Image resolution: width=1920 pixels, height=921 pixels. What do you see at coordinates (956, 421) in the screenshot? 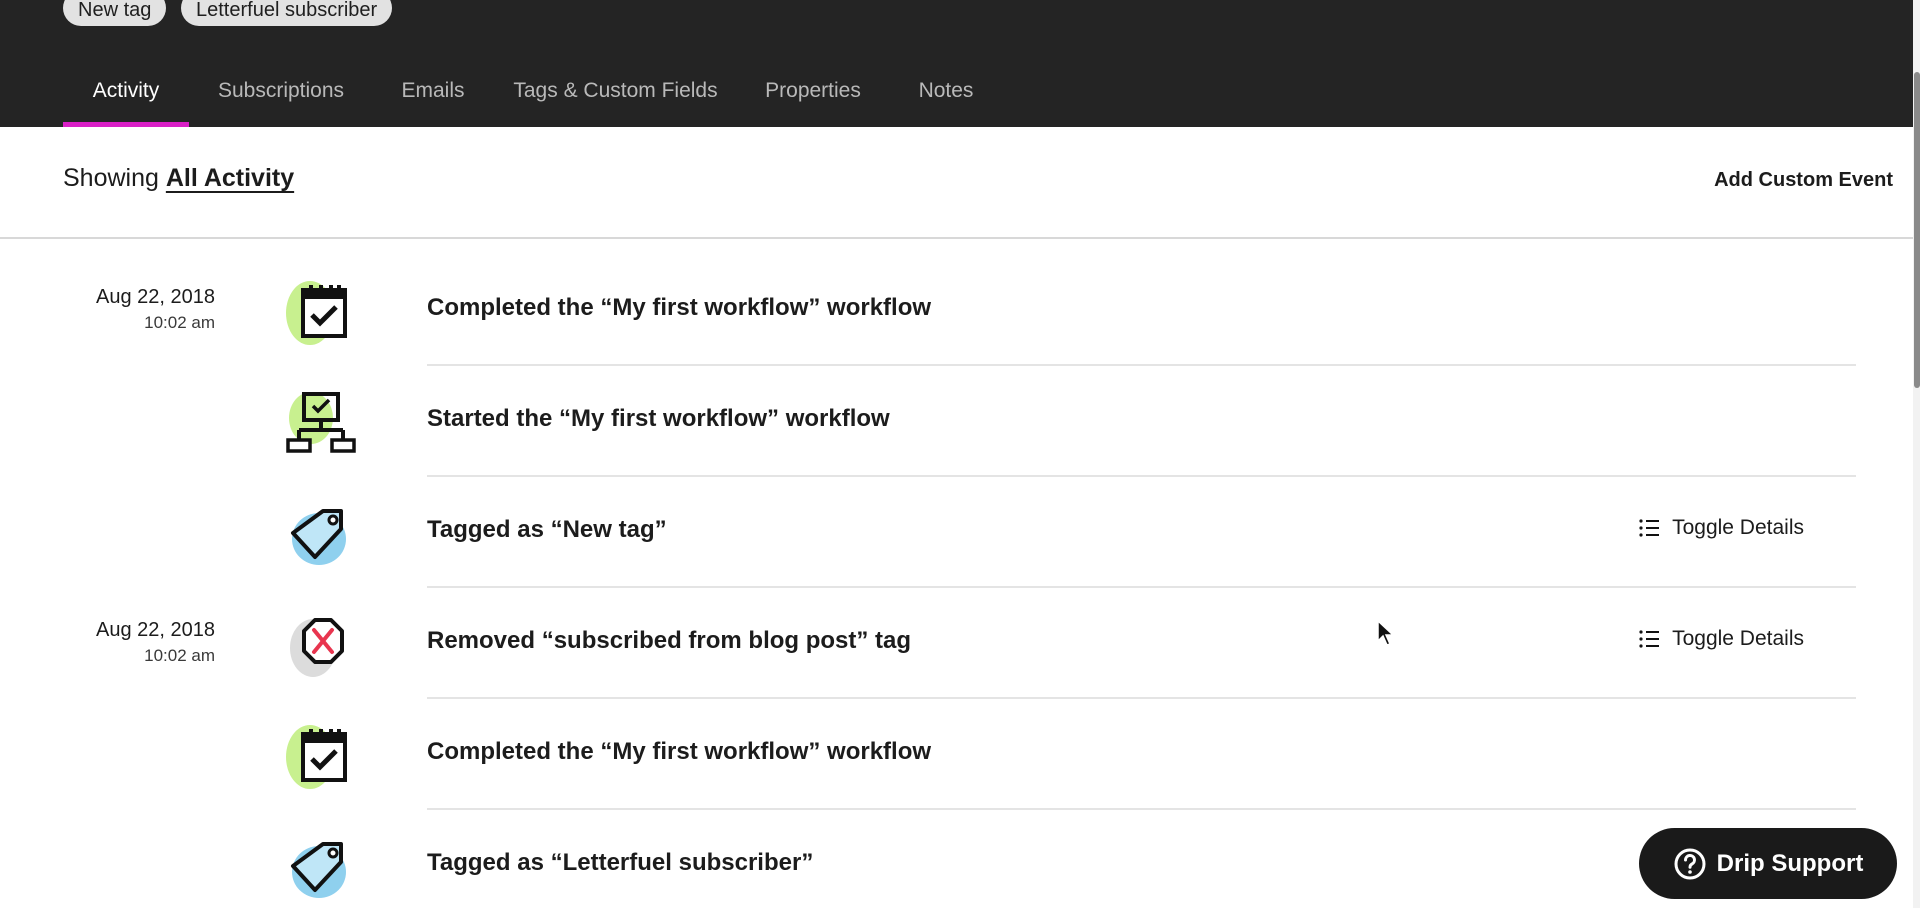
I see `activity-row: Started the “My first workflow” workflow` at bounding box center [956, 421].